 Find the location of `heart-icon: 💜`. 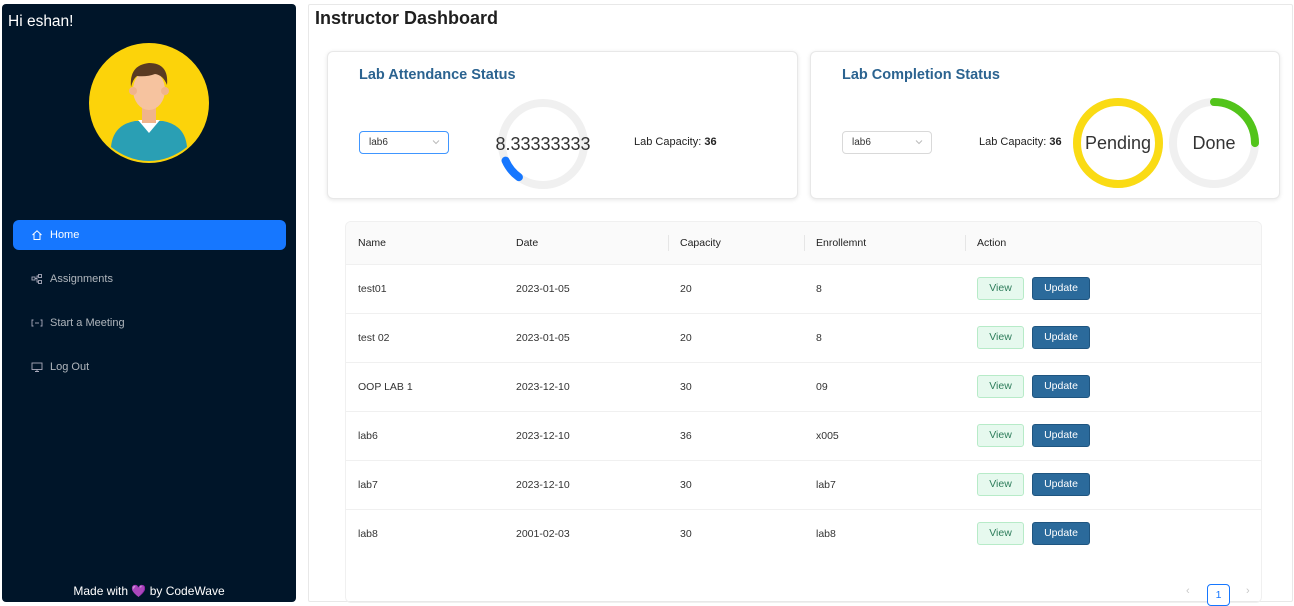

heart-icon: 💜 is located at coordinates (139, 591).